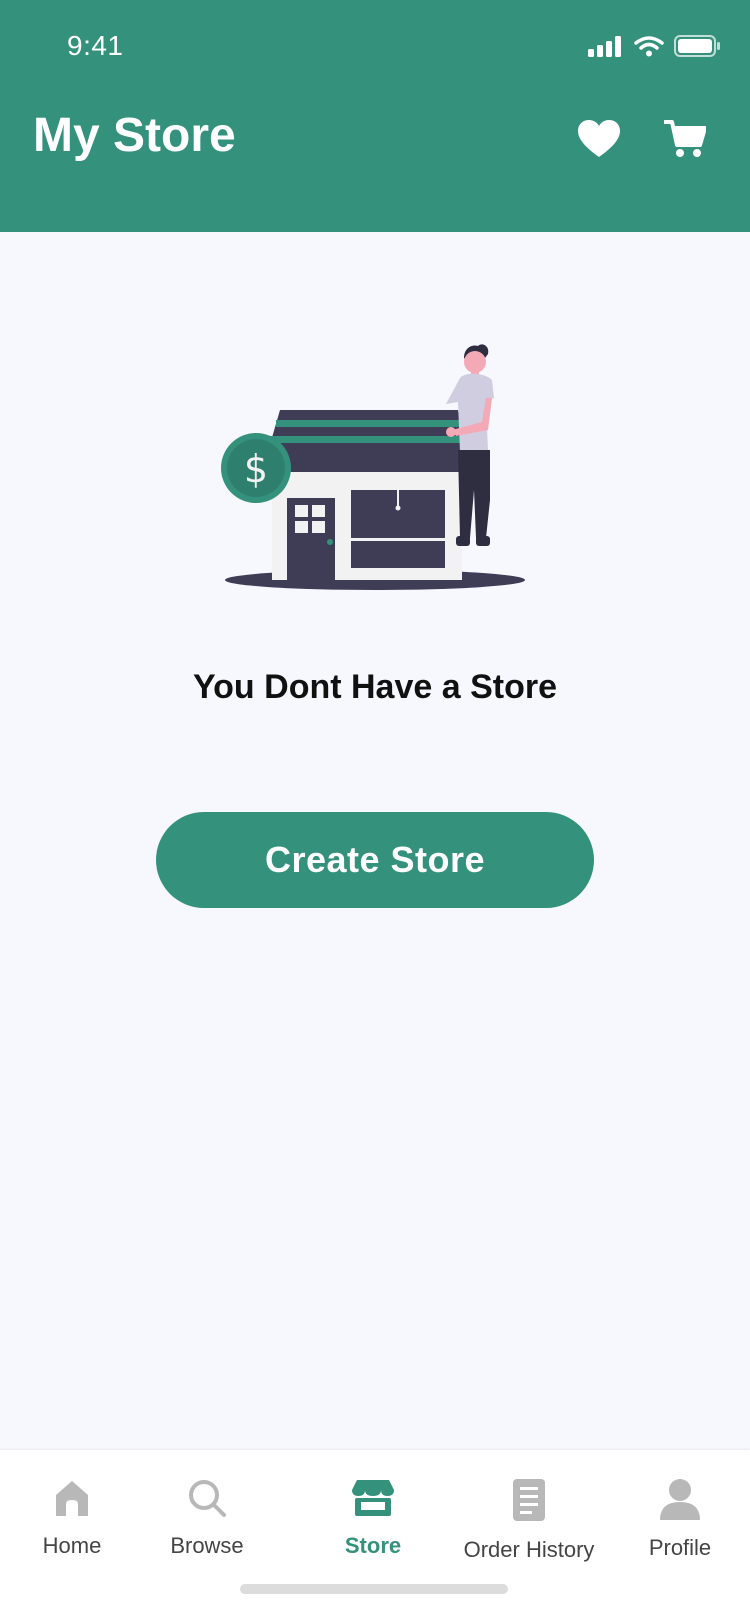  What do you see at coordinates (697, 48) in the screenshot?
I see `battery-icon` at bounding box center [697, 48].